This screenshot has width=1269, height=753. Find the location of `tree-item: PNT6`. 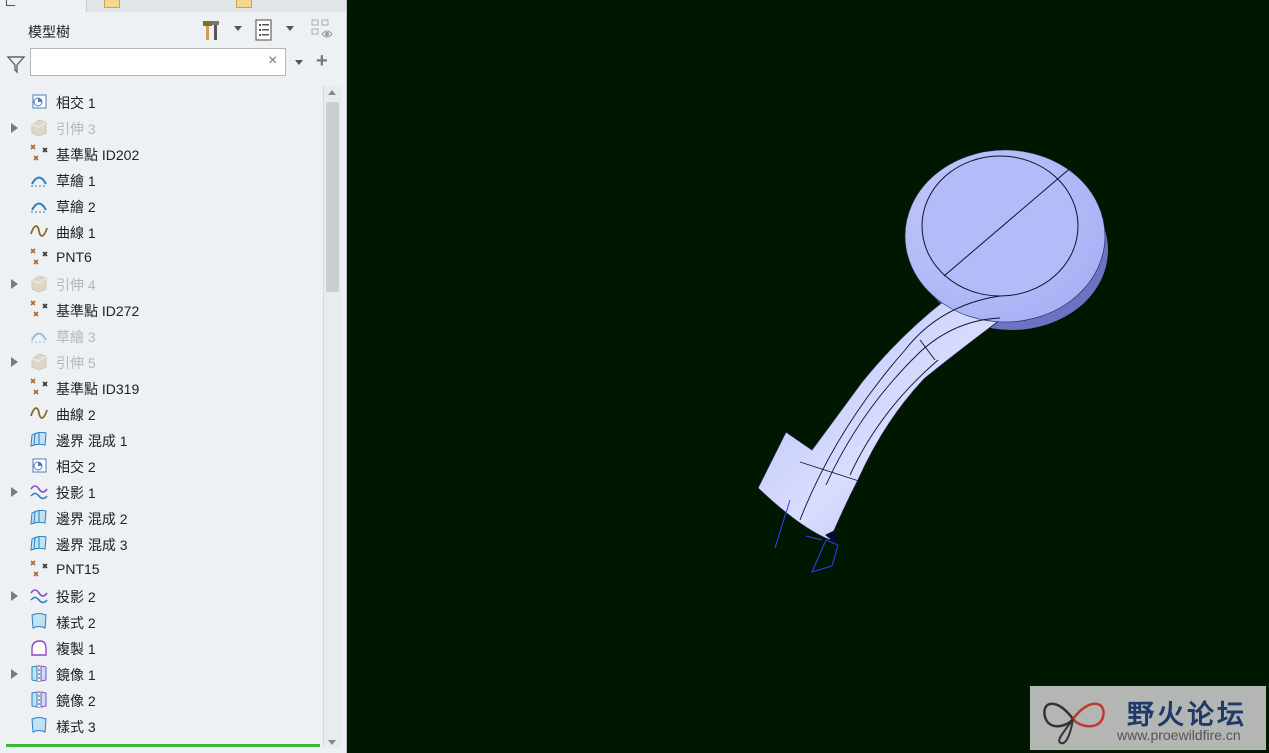

tree-item: PNT6 is located at coordinates (161, 257).